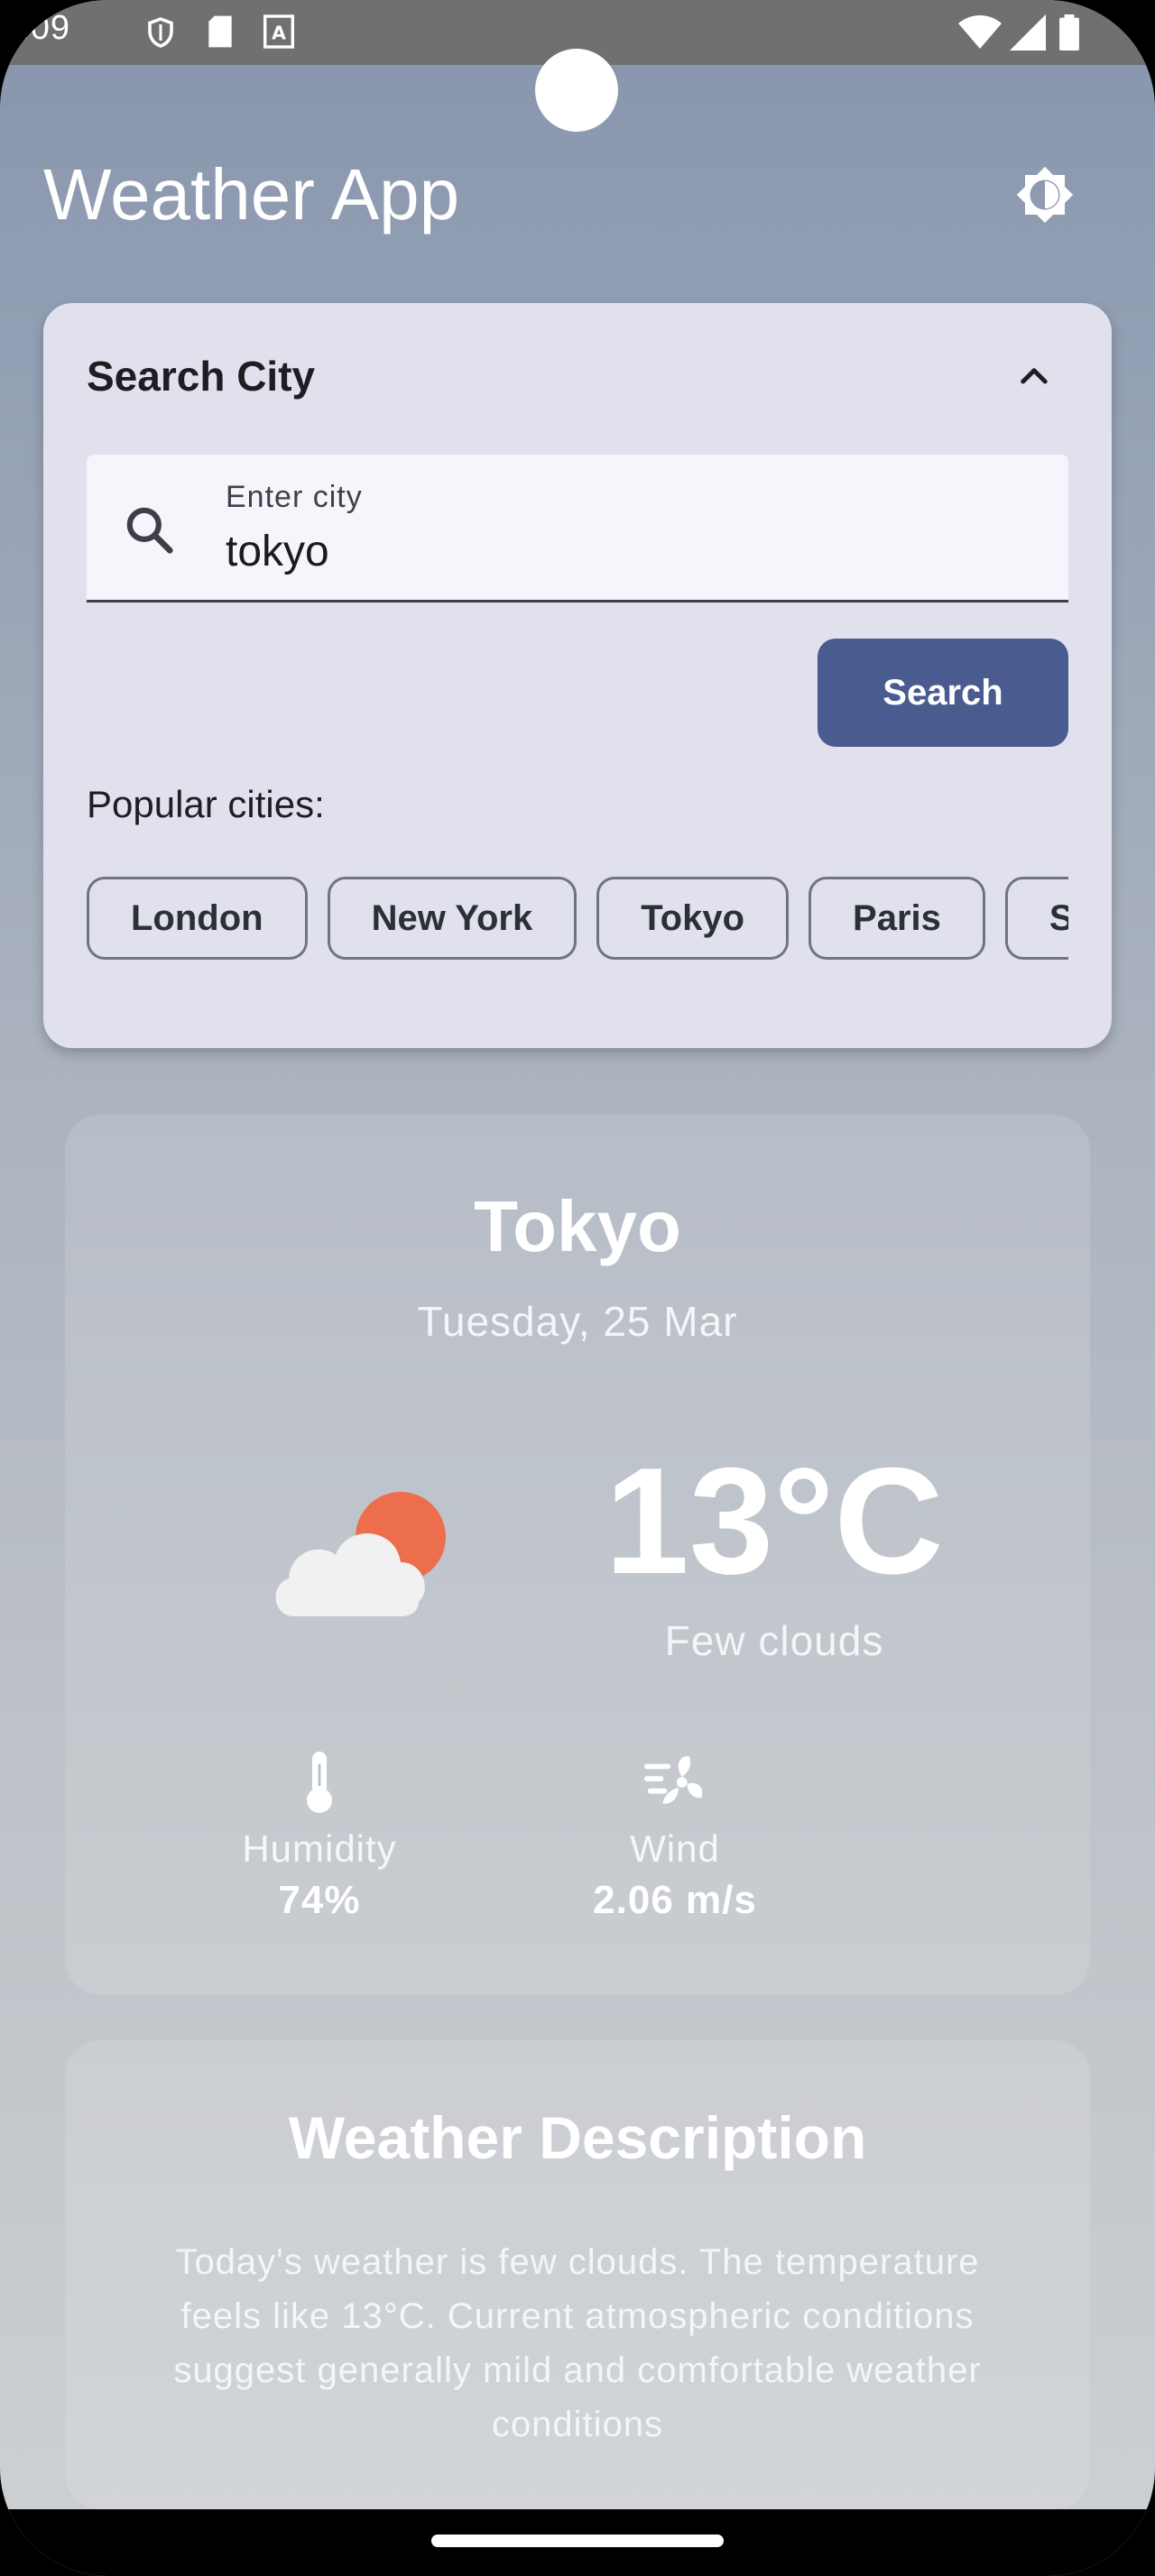  I want to click on weather-condition: Few clouds, so click(774, 1641).